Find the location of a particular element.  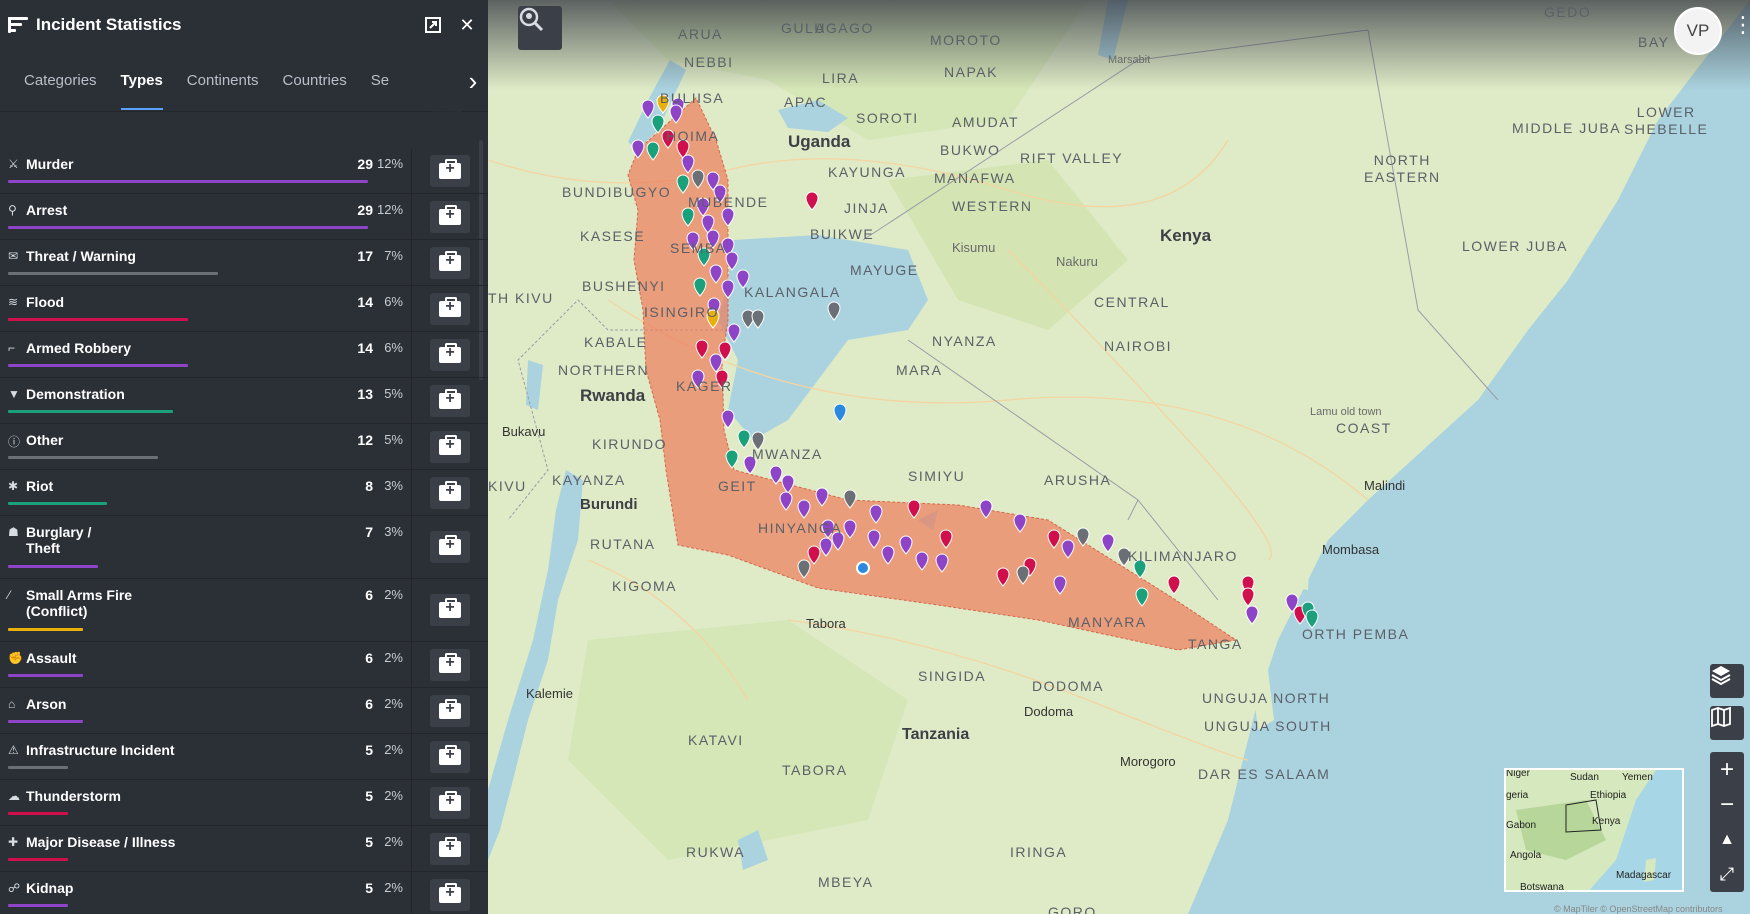

label-kenya: Kenya is located at coordinates (1186, 235).